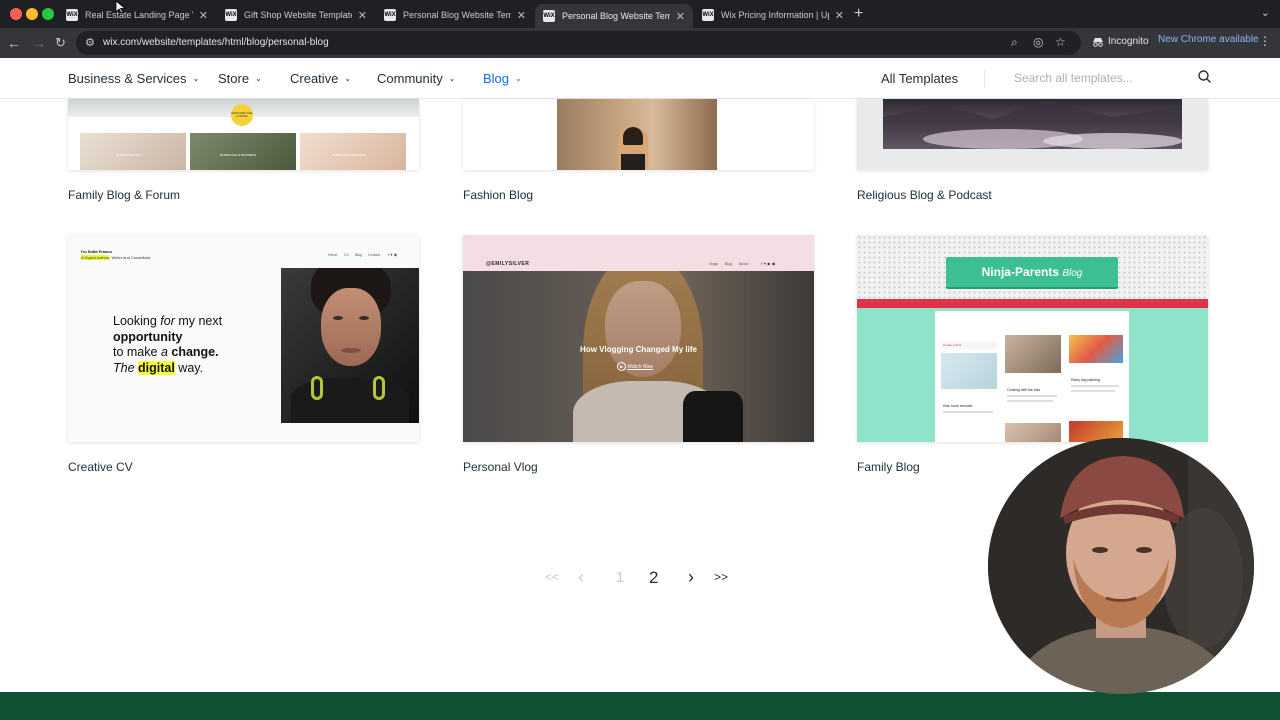 This screenshot has height=720, width=1280. I want to click on chrome-menu-icon: ⋮, so click(1265, 41).